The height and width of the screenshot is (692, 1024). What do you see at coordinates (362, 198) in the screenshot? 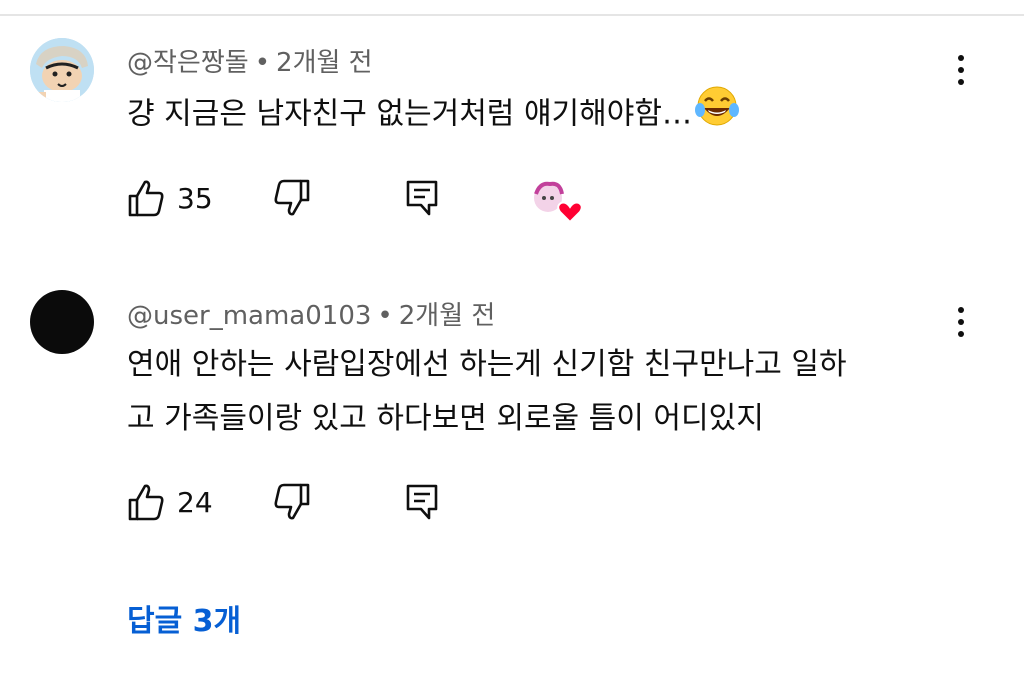
I see `comment-actions: 35` at bounding box center [362, 198].